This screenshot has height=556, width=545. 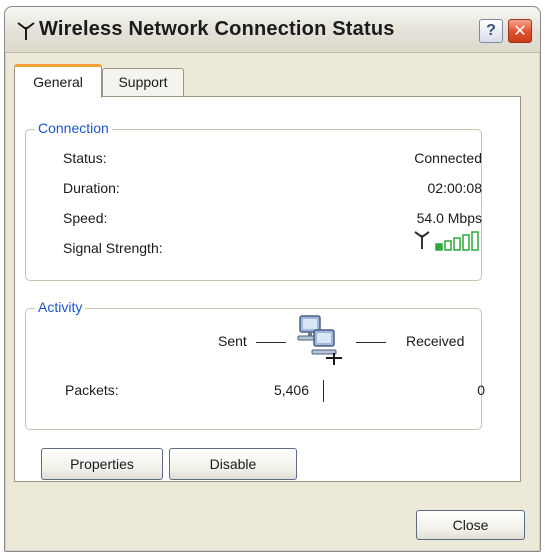 What do you see at coordinates (449, 218) in the screenshot?
I see `speed-value: 54.0 Mbps` at bounding box center [449, 218].